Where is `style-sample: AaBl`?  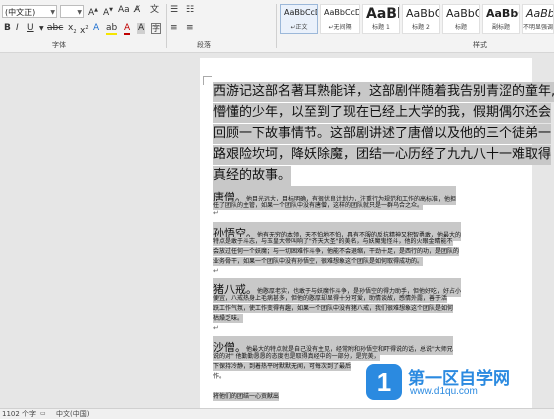
style-sample: AaBl is located at coordinates (383, 14).